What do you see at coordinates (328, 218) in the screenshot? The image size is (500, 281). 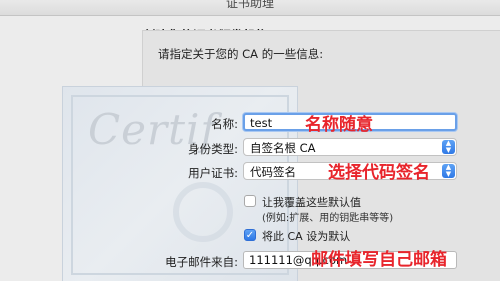 I see `override-defaults-hint: (例如:扩展、用的钥匙串等等)` at bounding box center [328, 218].